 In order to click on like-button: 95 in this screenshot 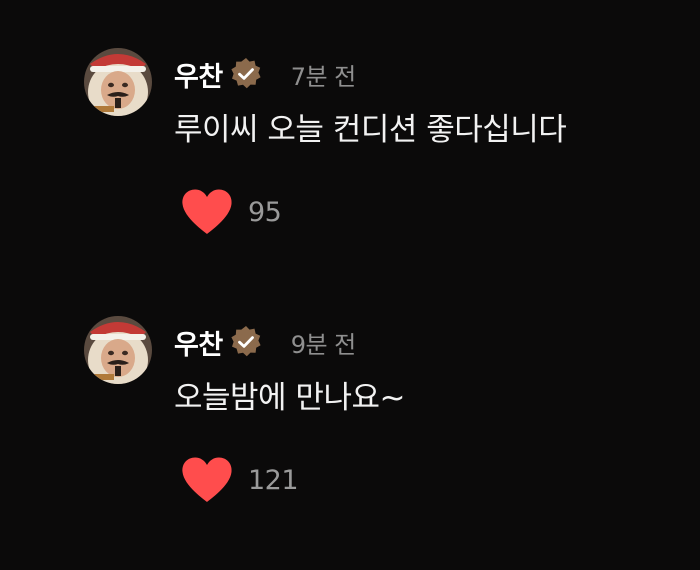, I will do `click(231, 212)`.